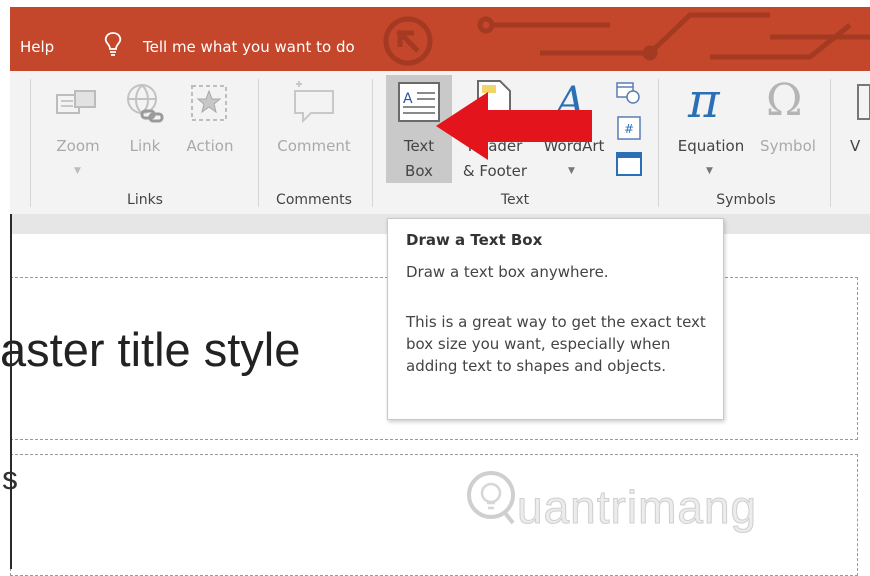  I want to click on text-group-label: Text, so click(515, 200).